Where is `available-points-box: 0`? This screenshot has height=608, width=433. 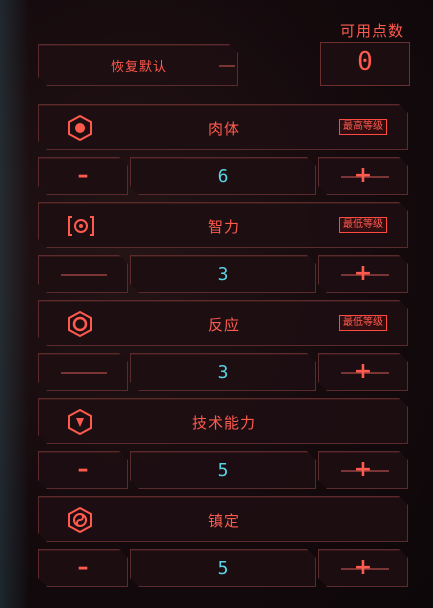
available-points-box: 0 is located at coordinates (365, 64).